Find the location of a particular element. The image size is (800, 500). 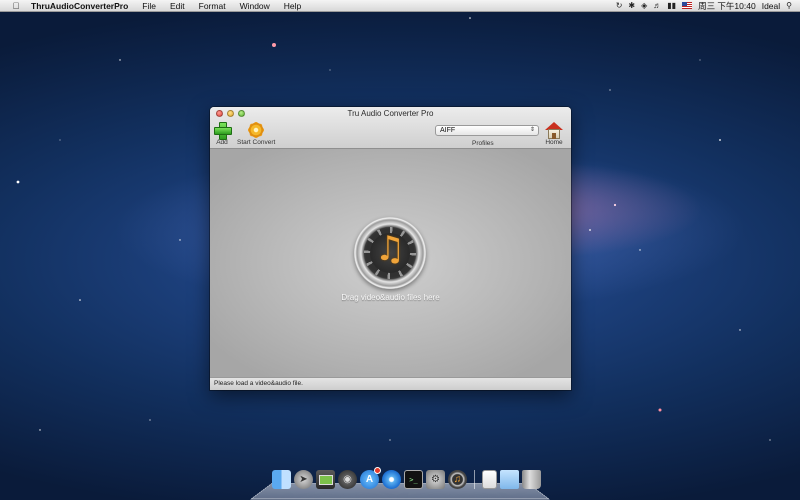

profile-select: AIFF ⇕ is located at coordinates (487, 130).